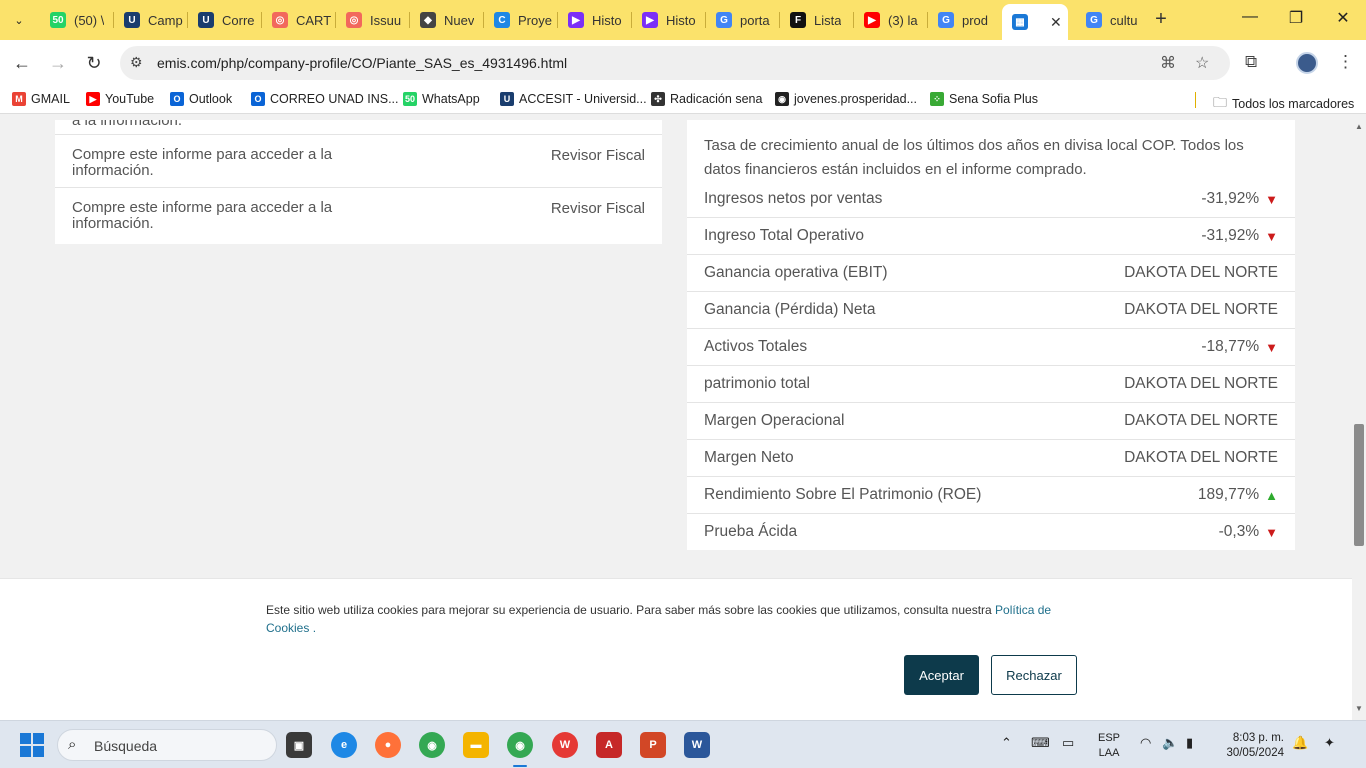 This screenshot has width=1366, height=768. Describe the element at coordinates (607, 20) in the screenshot. I see `tab-label: Histo` at that location.